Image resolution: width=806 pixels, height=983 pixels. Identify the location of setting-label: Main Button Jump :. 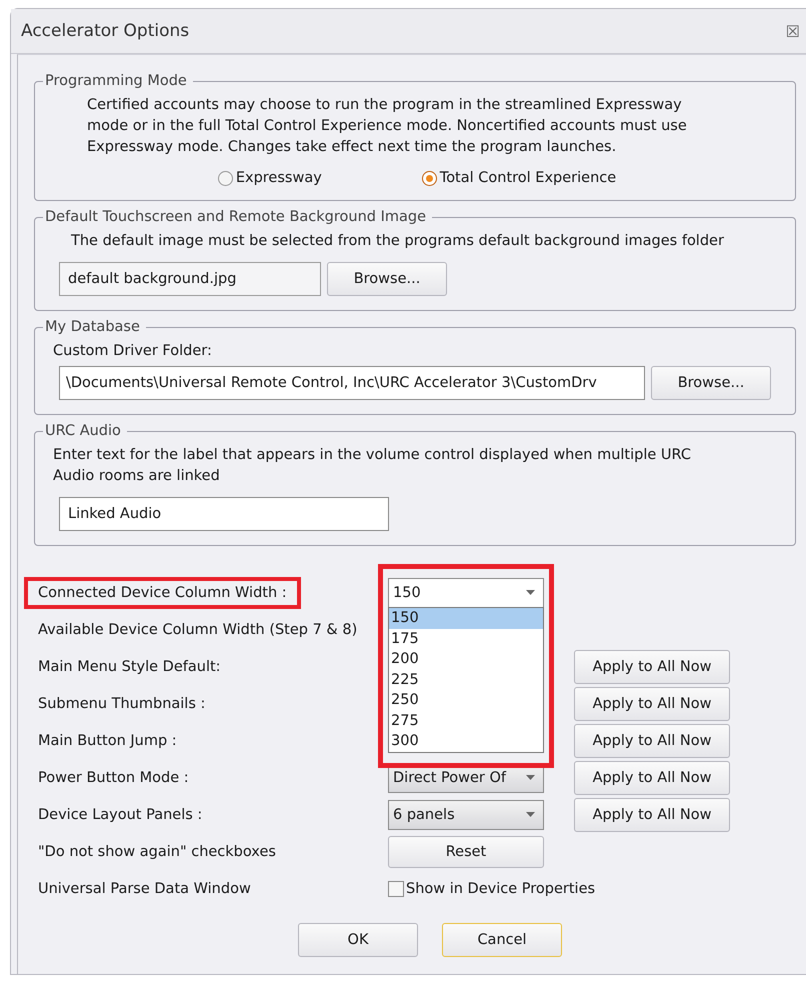
(107, 741).